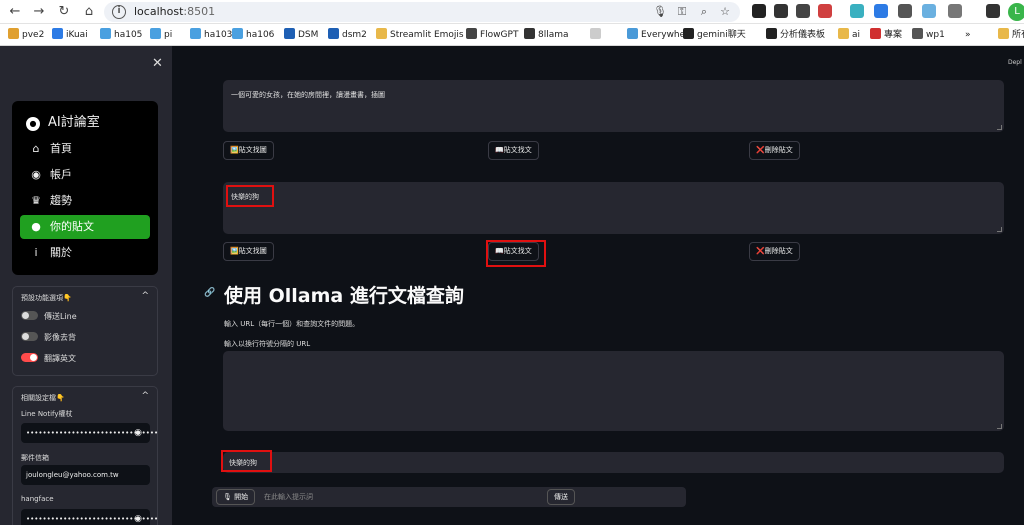 The width and height of the screenshot is (1024, 525). I want to click on bookmark-item: ha103, so click(211, 35).